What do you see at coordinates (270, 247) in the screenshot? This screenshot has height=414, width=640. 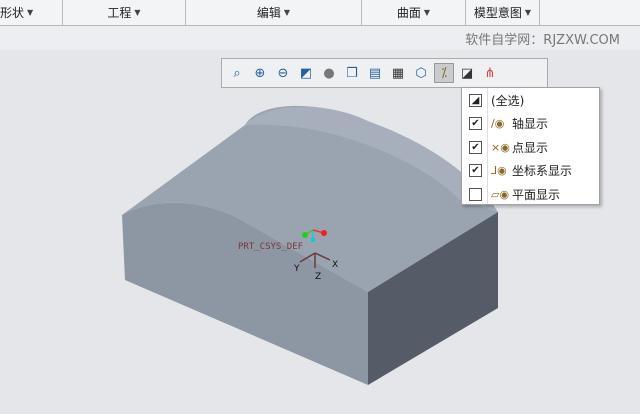 I see `csys-label: PRT_CSYS_DEF` at bounding box center [270, 247].